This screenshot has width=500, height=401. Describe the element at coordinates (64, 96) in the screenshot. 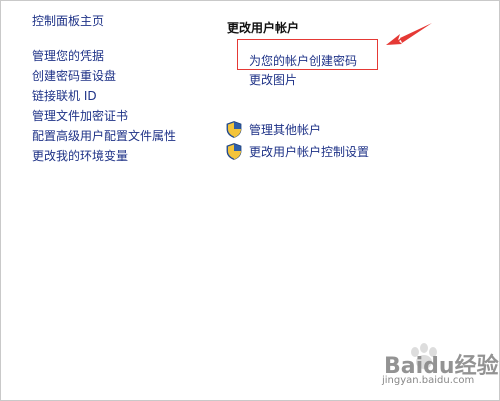

I see `nav-link-online-id: 链接联机 ID` at that location.